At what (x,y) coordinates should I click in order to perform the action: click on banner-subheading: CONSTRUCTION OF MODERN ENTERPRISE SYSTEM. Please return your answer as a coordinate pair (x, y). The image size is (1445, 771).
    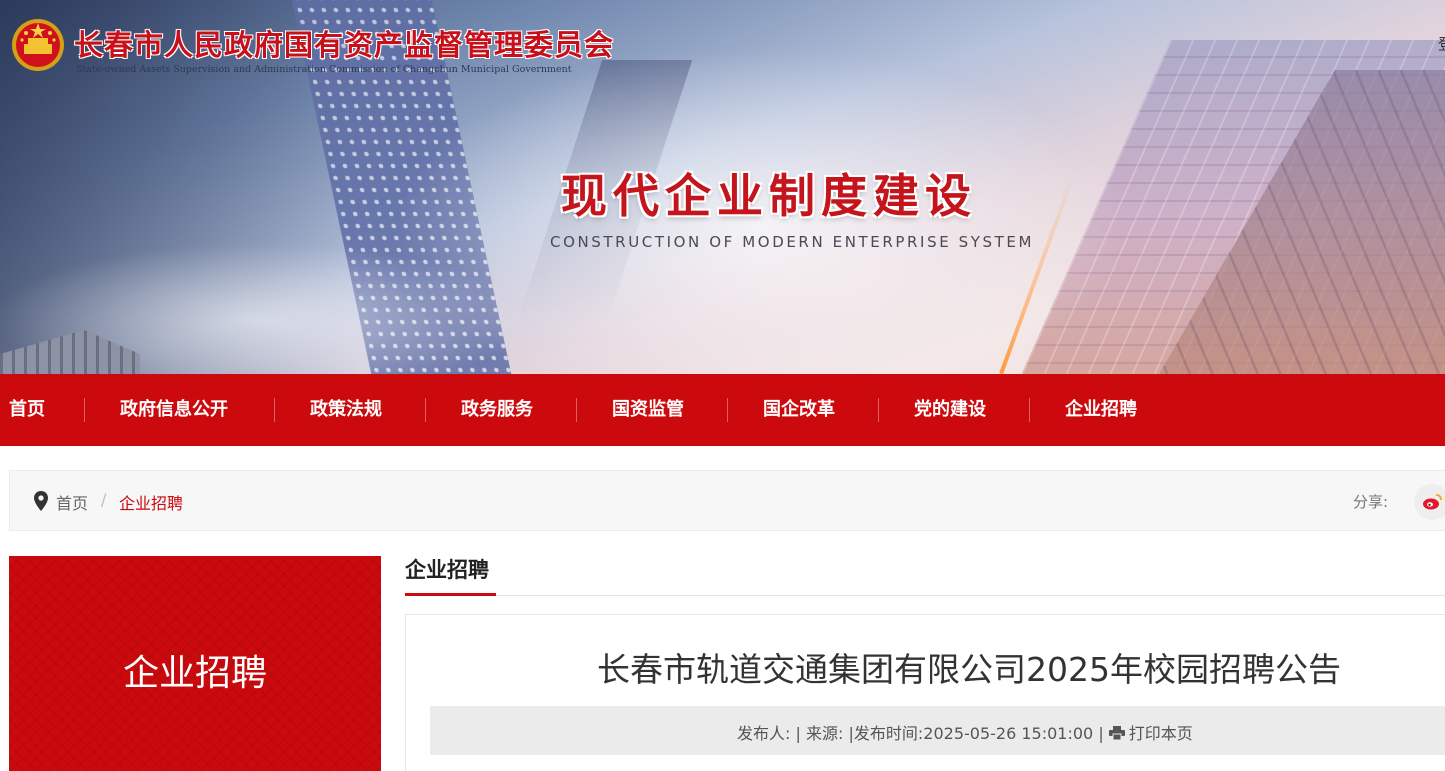
    Looking at the image, I should click on (792, 242).